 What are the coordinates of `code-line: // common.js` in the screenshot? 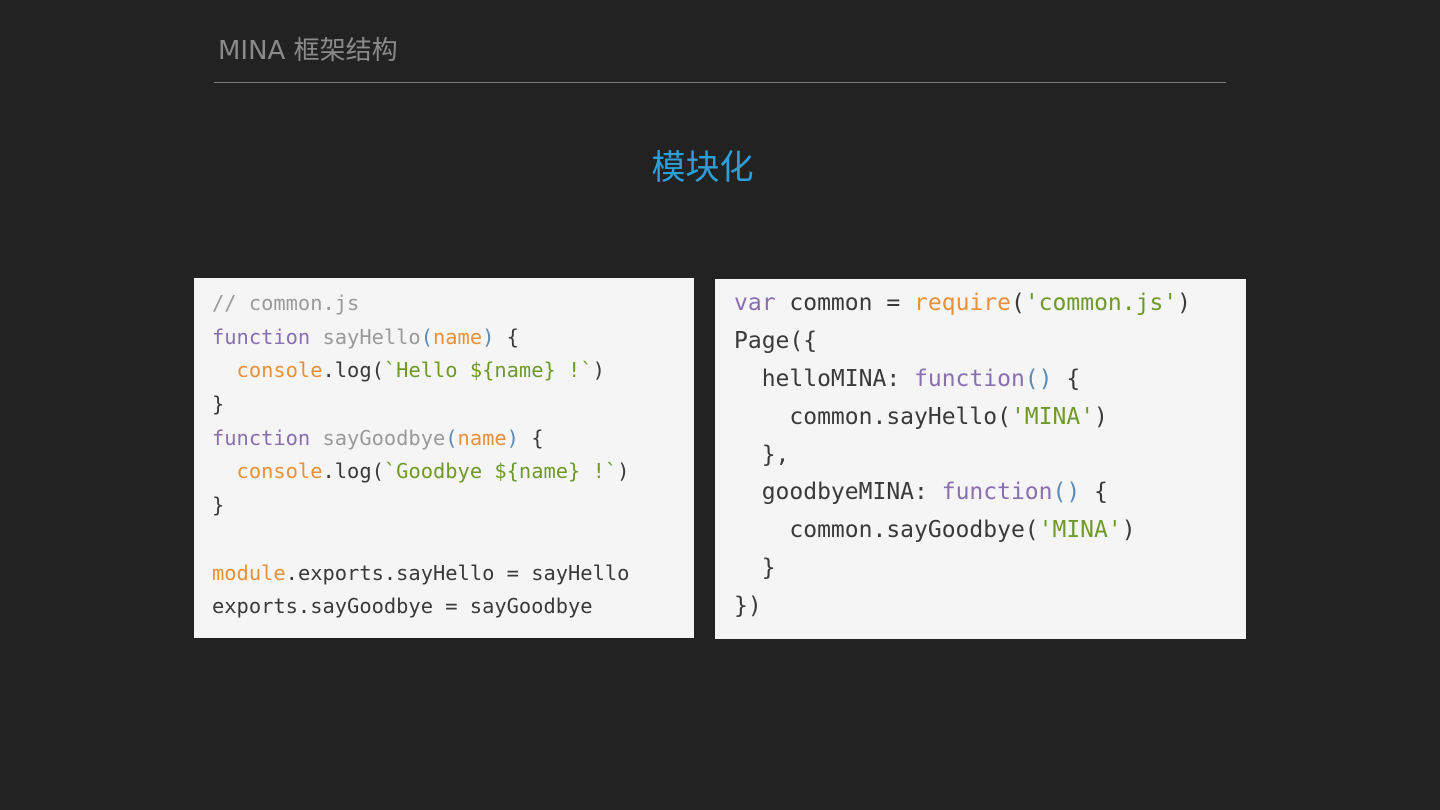 It's located at (453, 304).